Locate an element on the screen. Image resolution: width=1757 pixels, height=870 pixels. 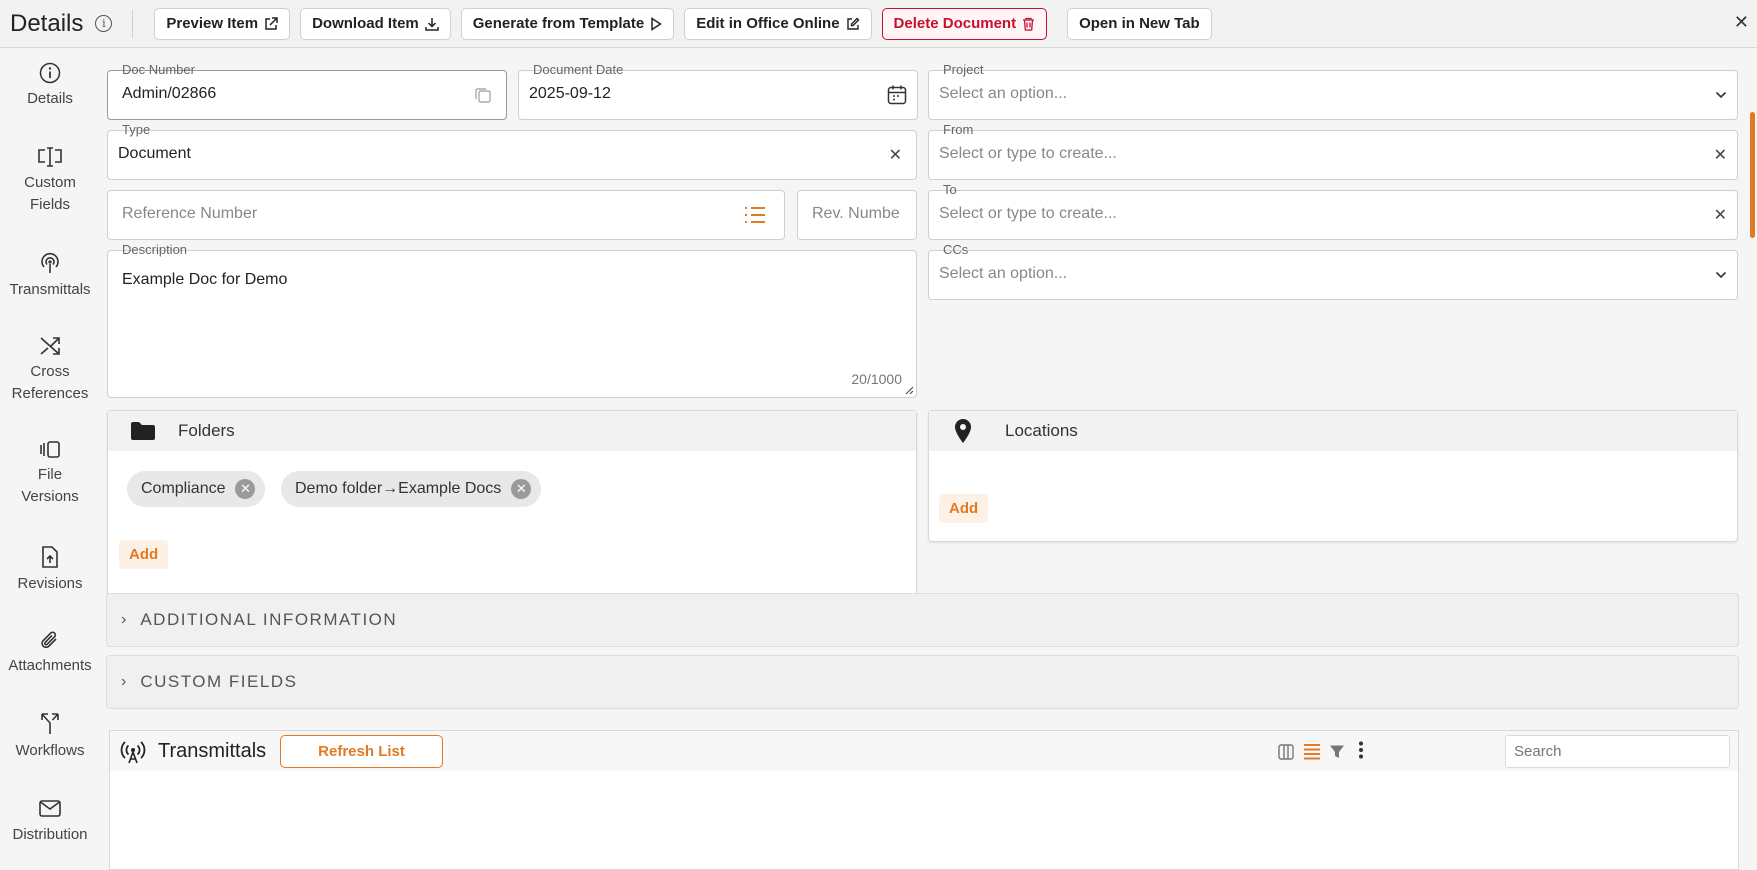
type-label: Type is located at coordinates (136, 129).